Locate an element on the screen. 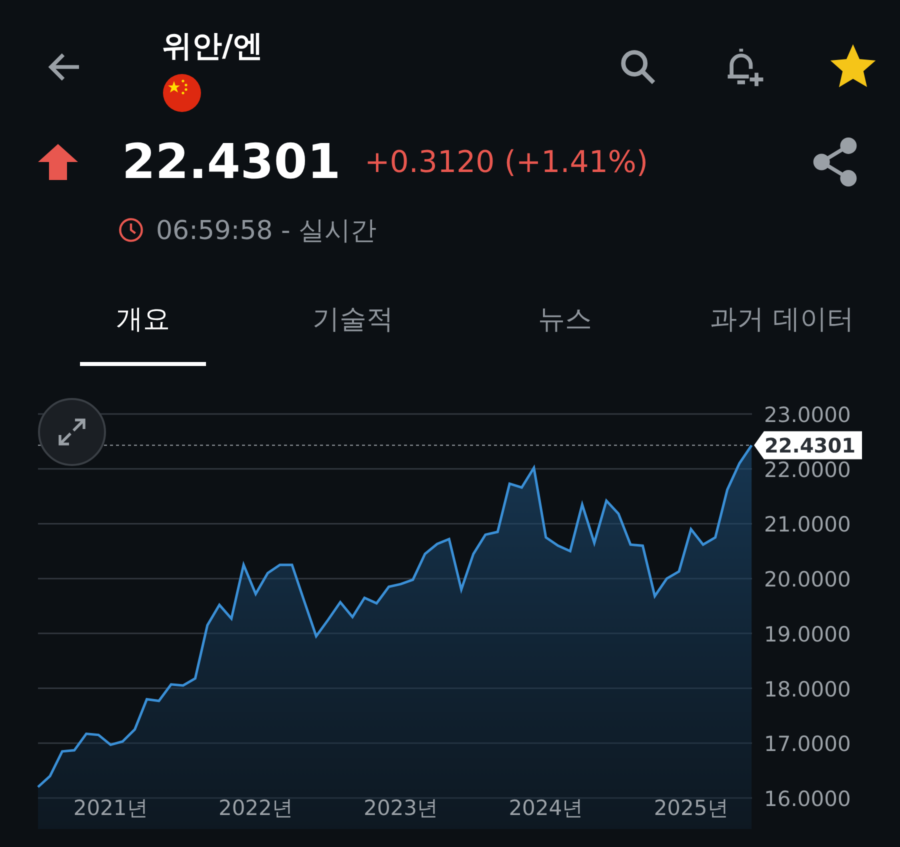 The height and width of the screenshot is (847, 900). current-price-label: 22.4301 is located at coordinates (808, 445).